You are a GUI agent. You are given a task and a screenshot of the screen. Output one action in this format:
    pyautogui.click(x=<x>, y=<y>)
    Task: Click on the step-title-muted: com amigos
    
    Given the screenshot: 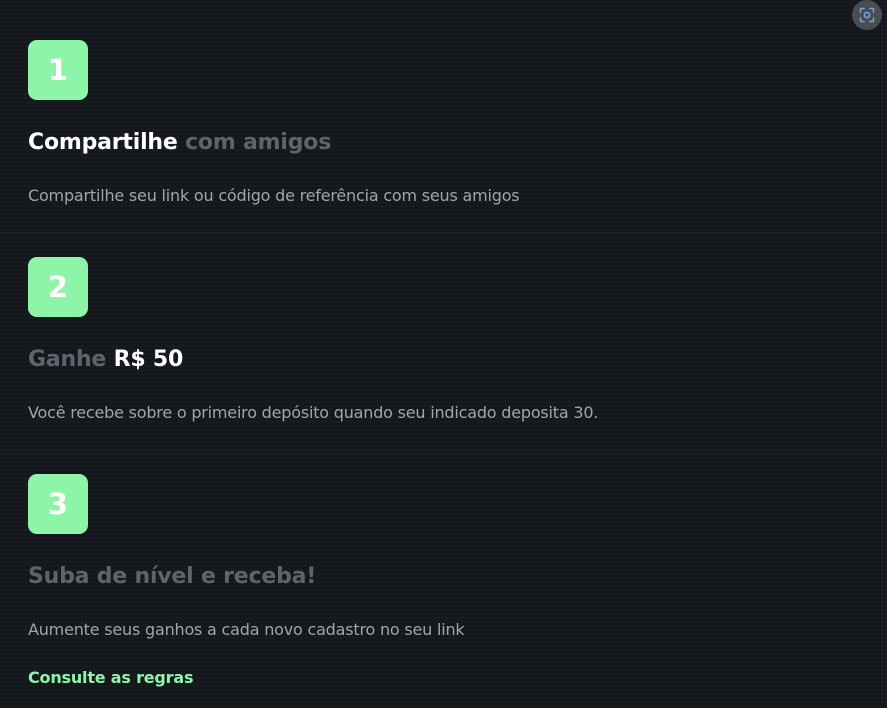 What is the action you would take?
    pyautogui.click(x=258, y=142)
    